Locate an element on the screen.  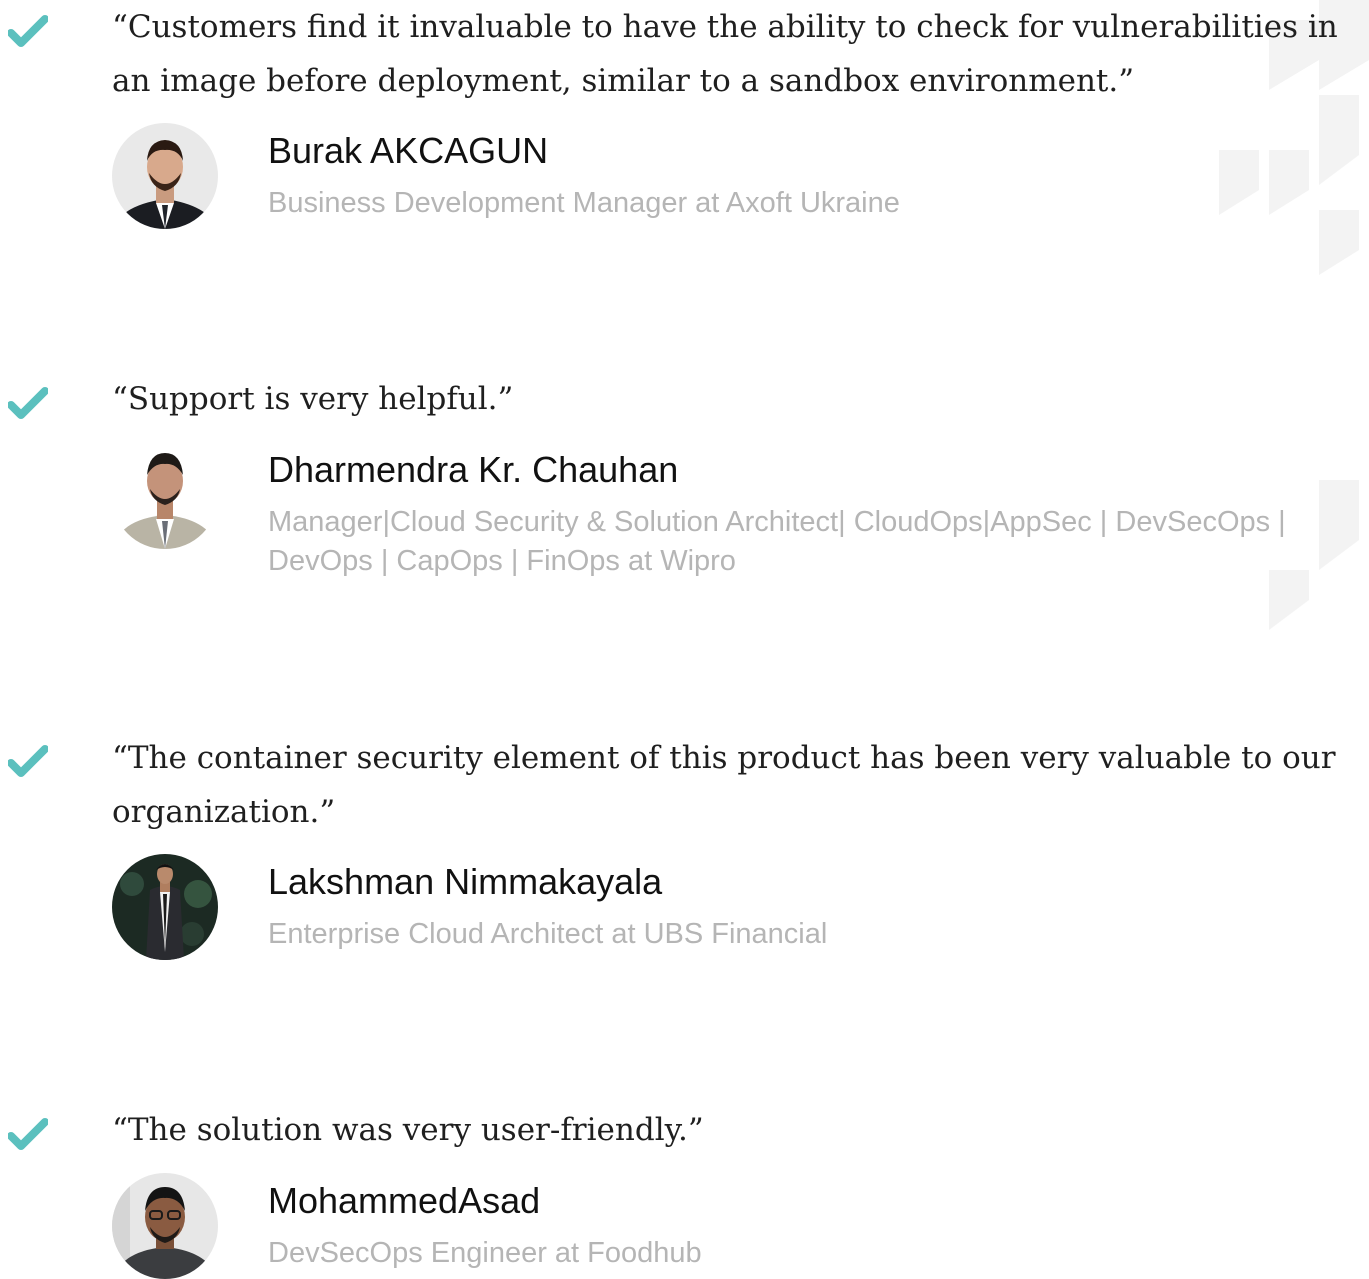
author-name: Burak AKCAGUN is located at coordinates (408, 150).